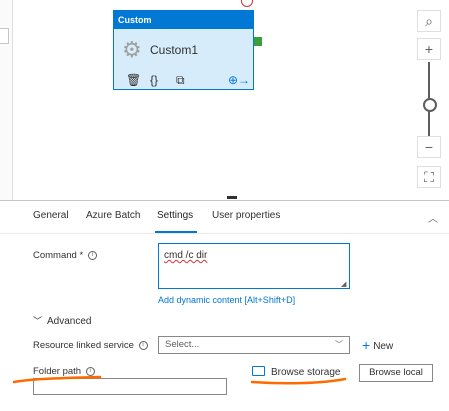 The height and width of the screenshot is (411, 449). Describe the element at coordinates (254, 266) in the screenshot. I see `command-input: cmd /c dir` at that location.